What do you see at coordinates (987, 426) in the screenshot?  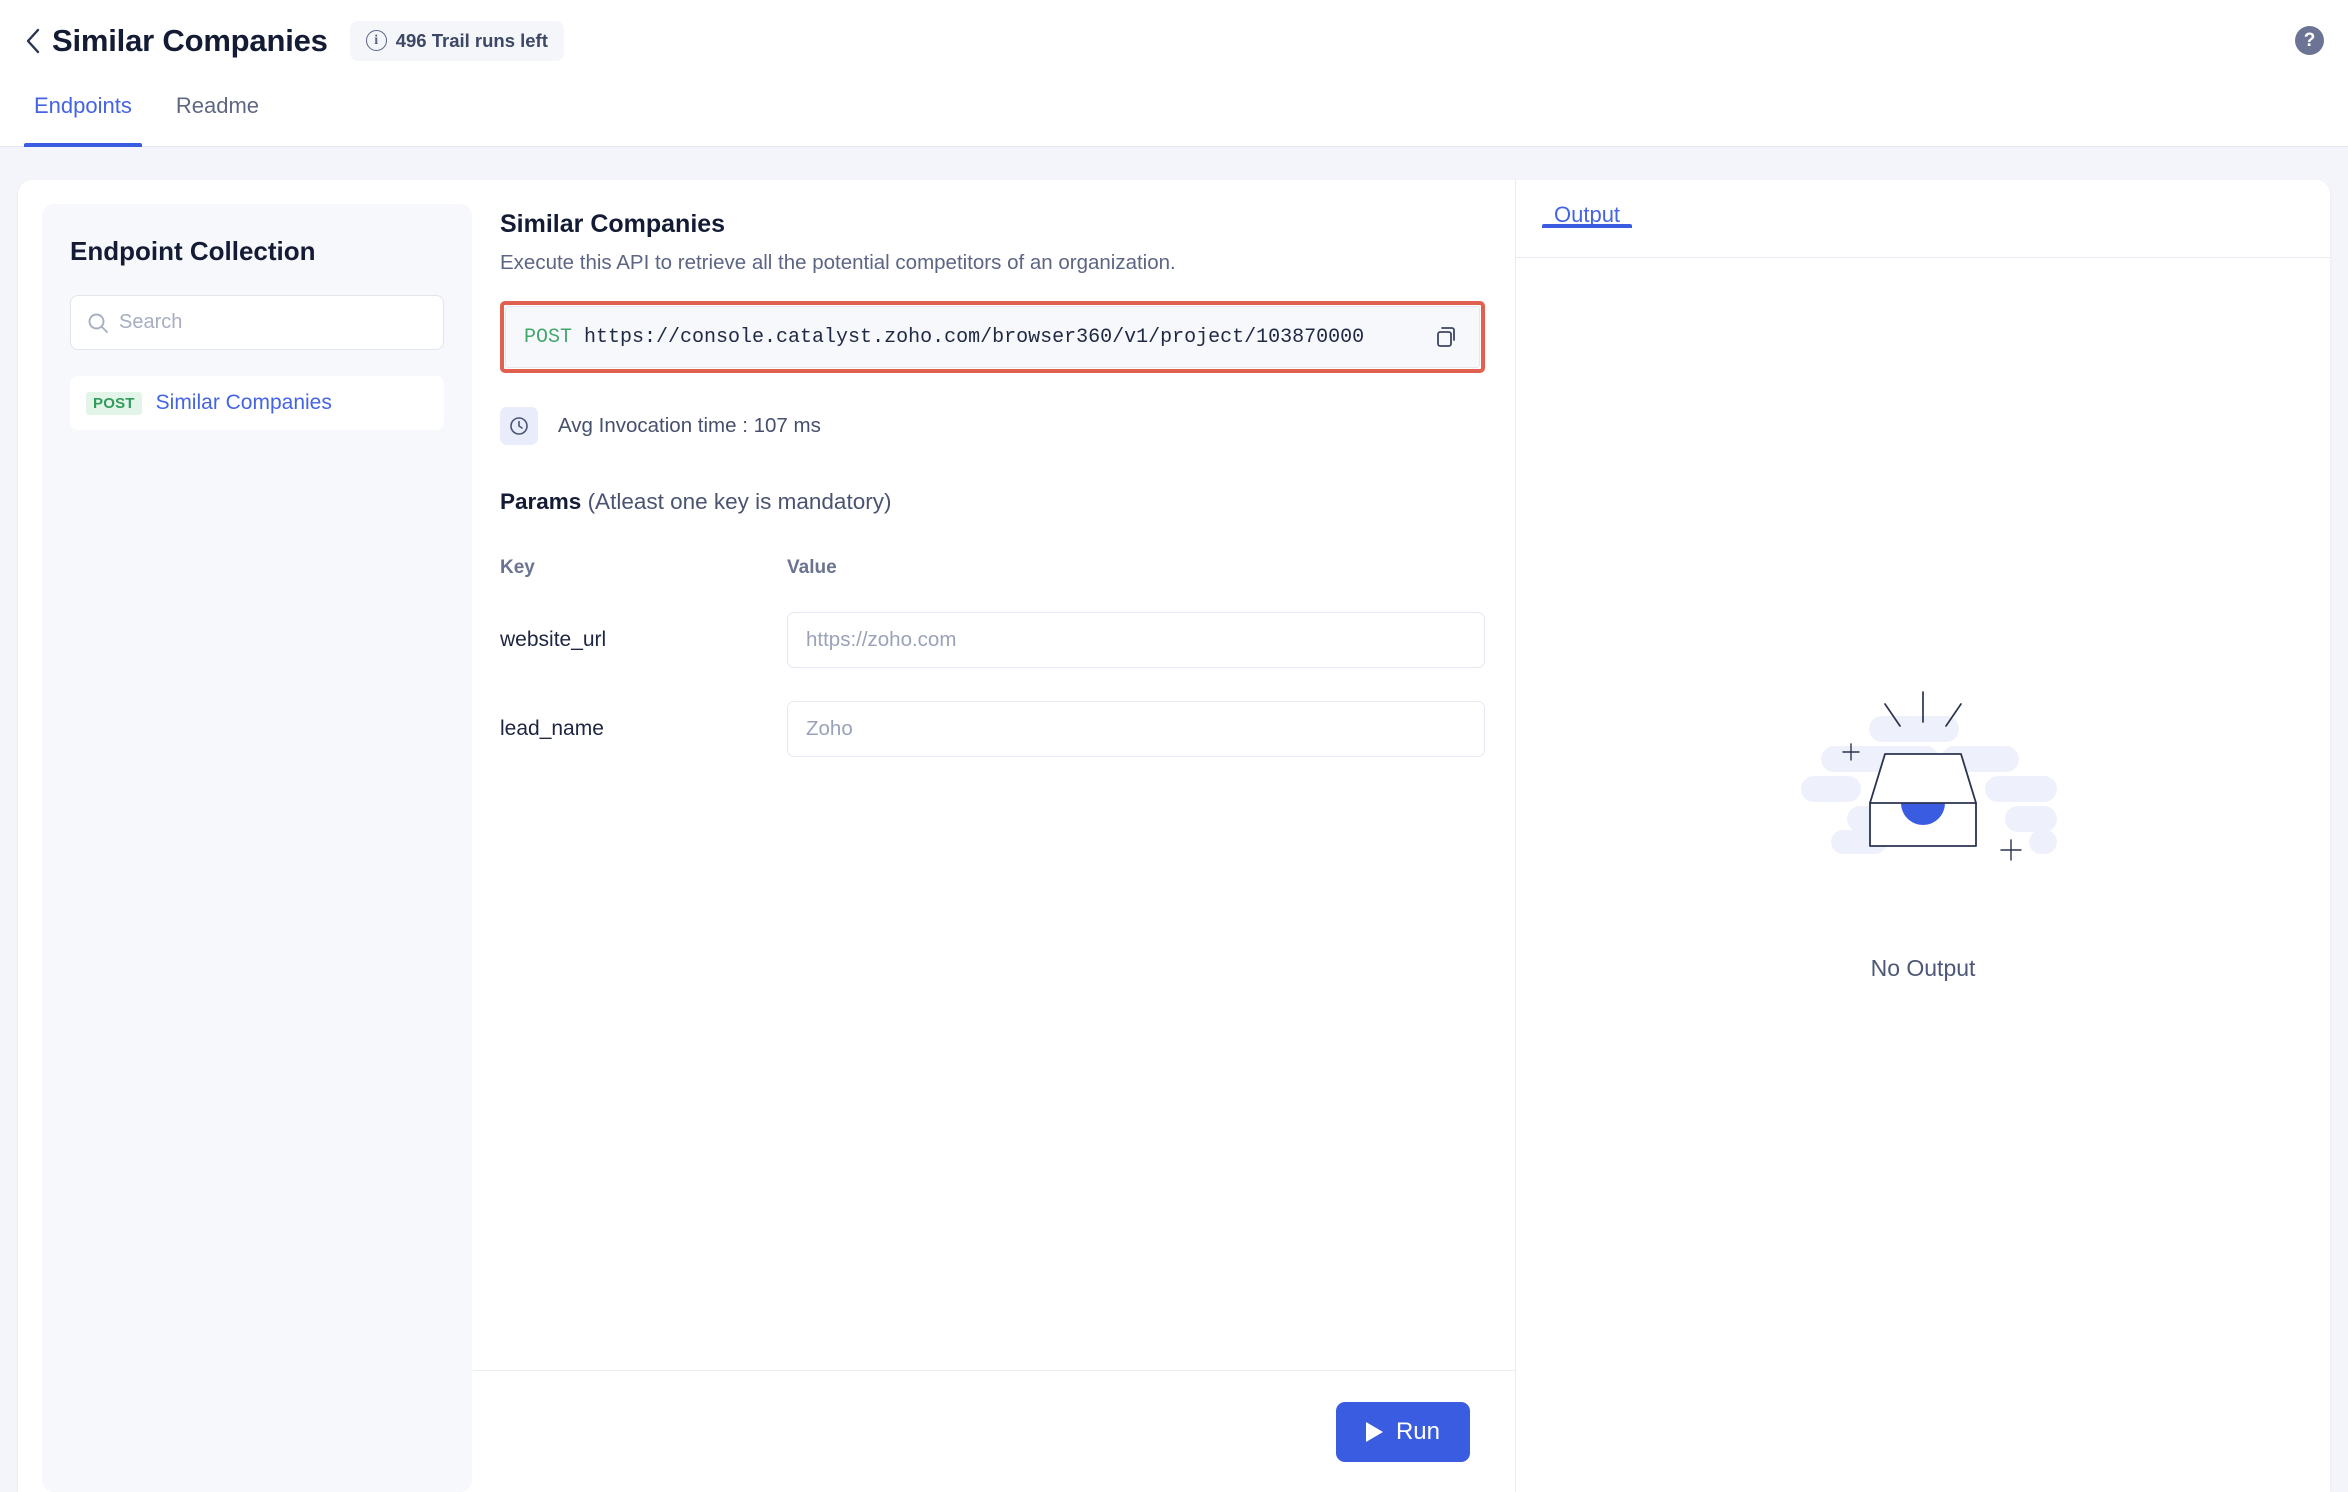 I see `avg-invocation-row: Avg Invocation time : 107 ms` at bounding box center [987, 426].